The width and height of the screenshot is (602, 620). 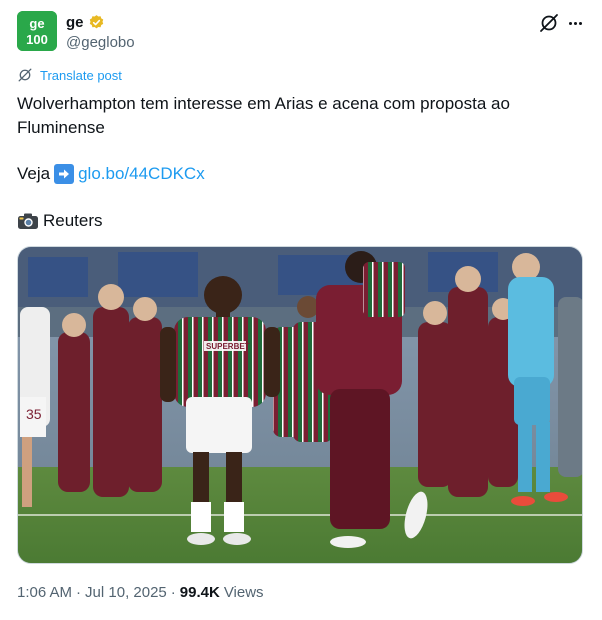 What do you see at coordinates (96, 22) in the screenshot?
I see `verified-badge-icon` at bounding box center [96, 22].